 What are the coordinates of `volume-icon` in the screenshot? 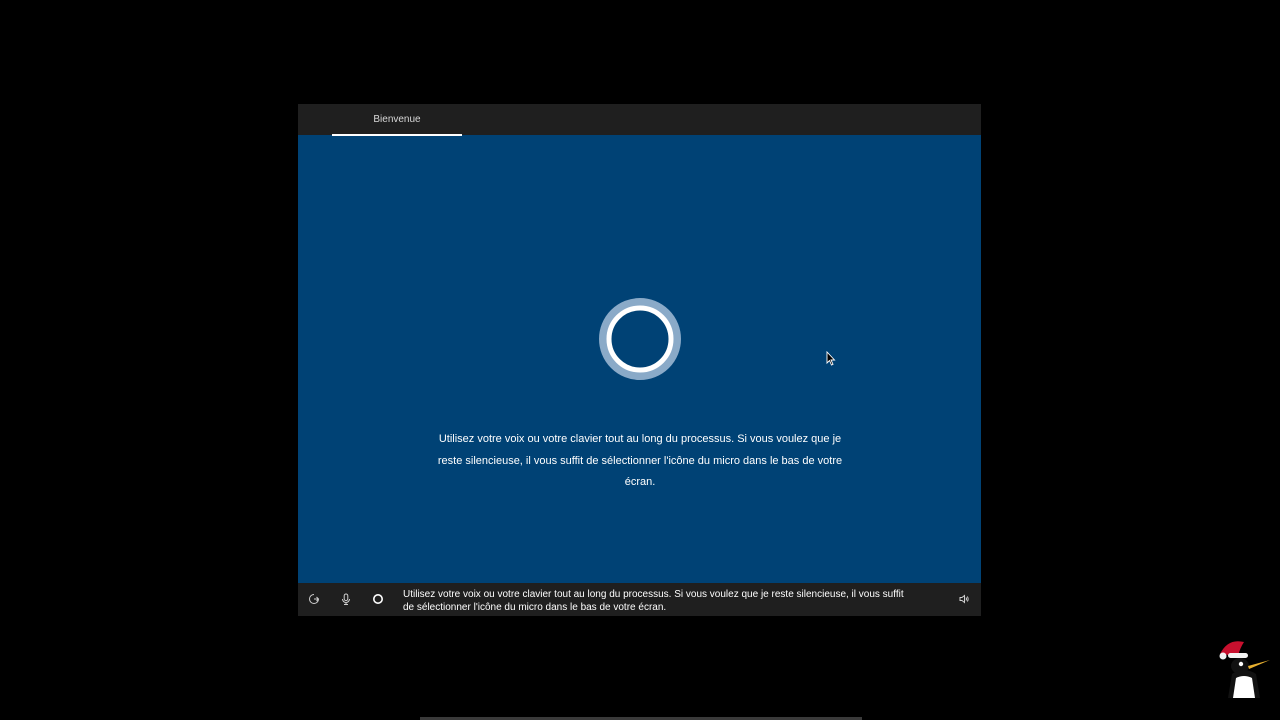 It's located at (964, 599).